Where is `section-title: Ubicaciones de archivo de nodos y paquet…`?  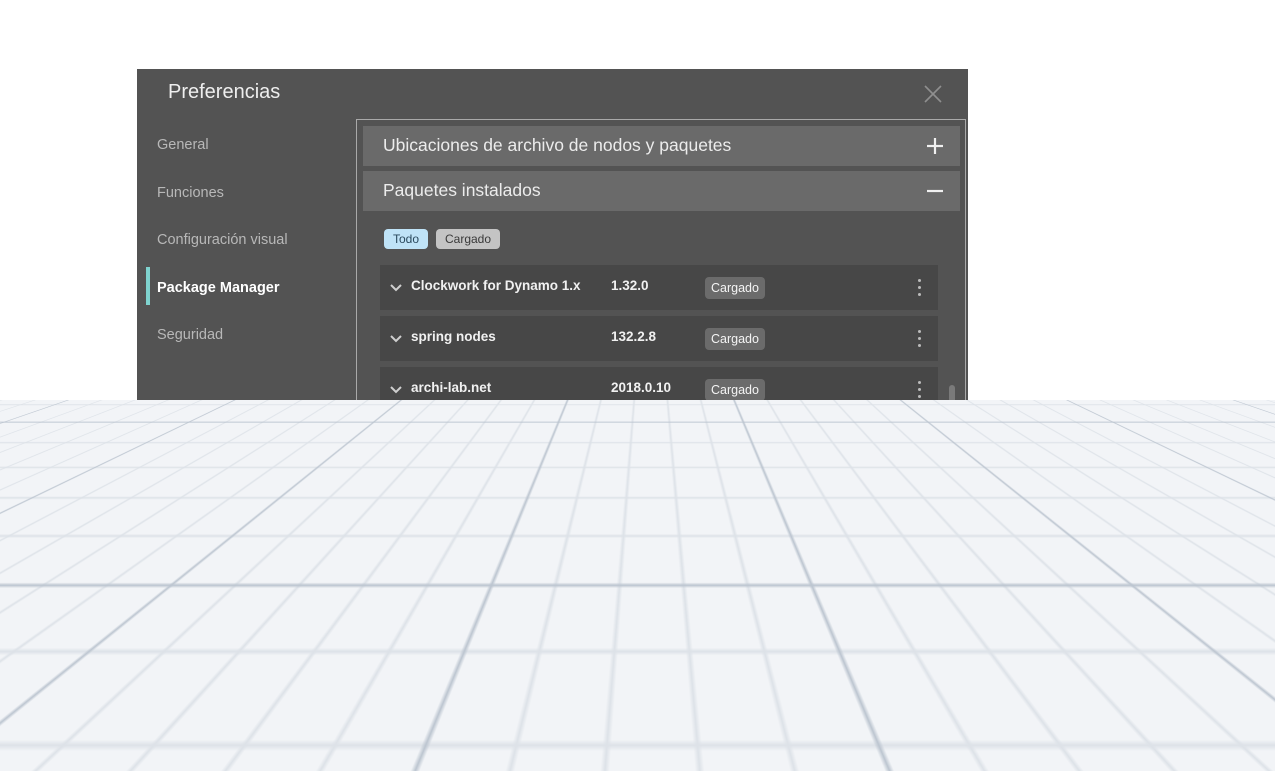 section-title: Ubicaciones de archivo de nodos y paquet… is located at coordinates (557, 145).